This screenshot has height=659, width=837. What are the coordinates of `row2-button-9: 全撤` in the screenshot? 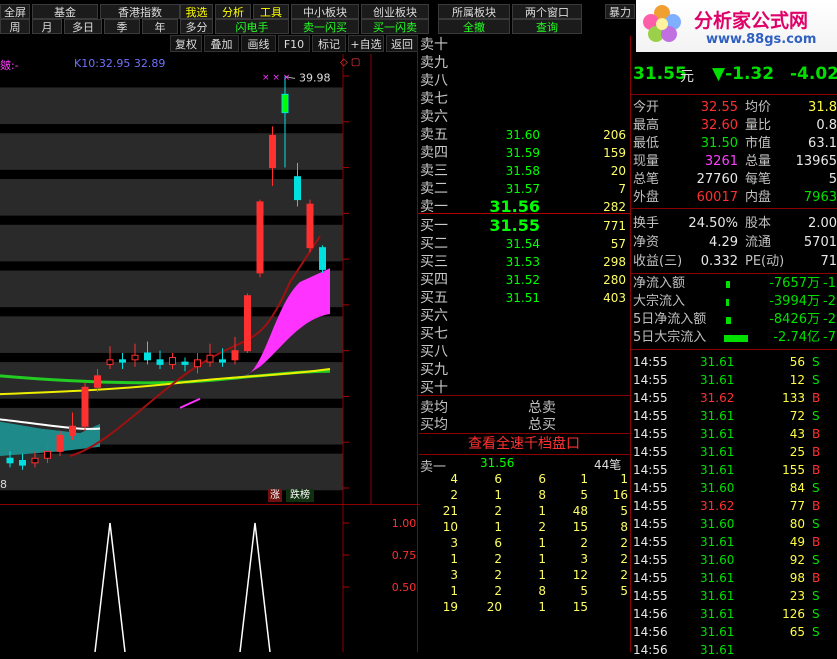 It's located at (474, 26).